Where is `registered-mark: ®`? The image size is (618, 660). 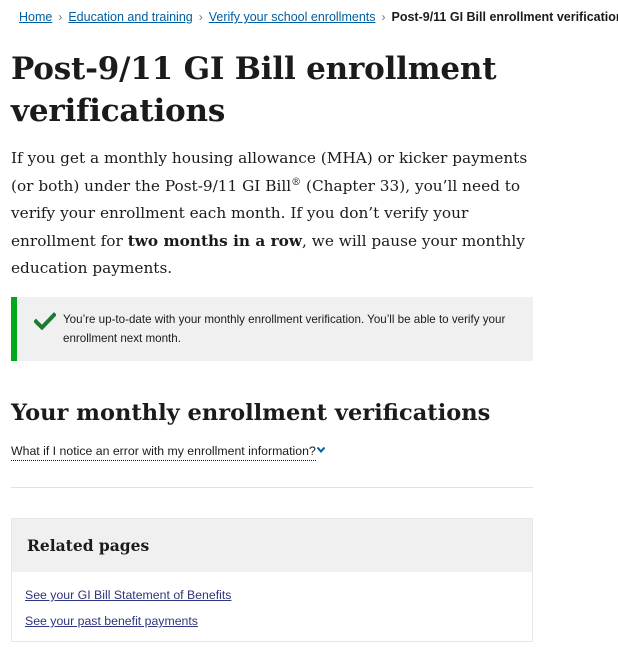
registered-mark: ® is located at coordinates (296, 182).